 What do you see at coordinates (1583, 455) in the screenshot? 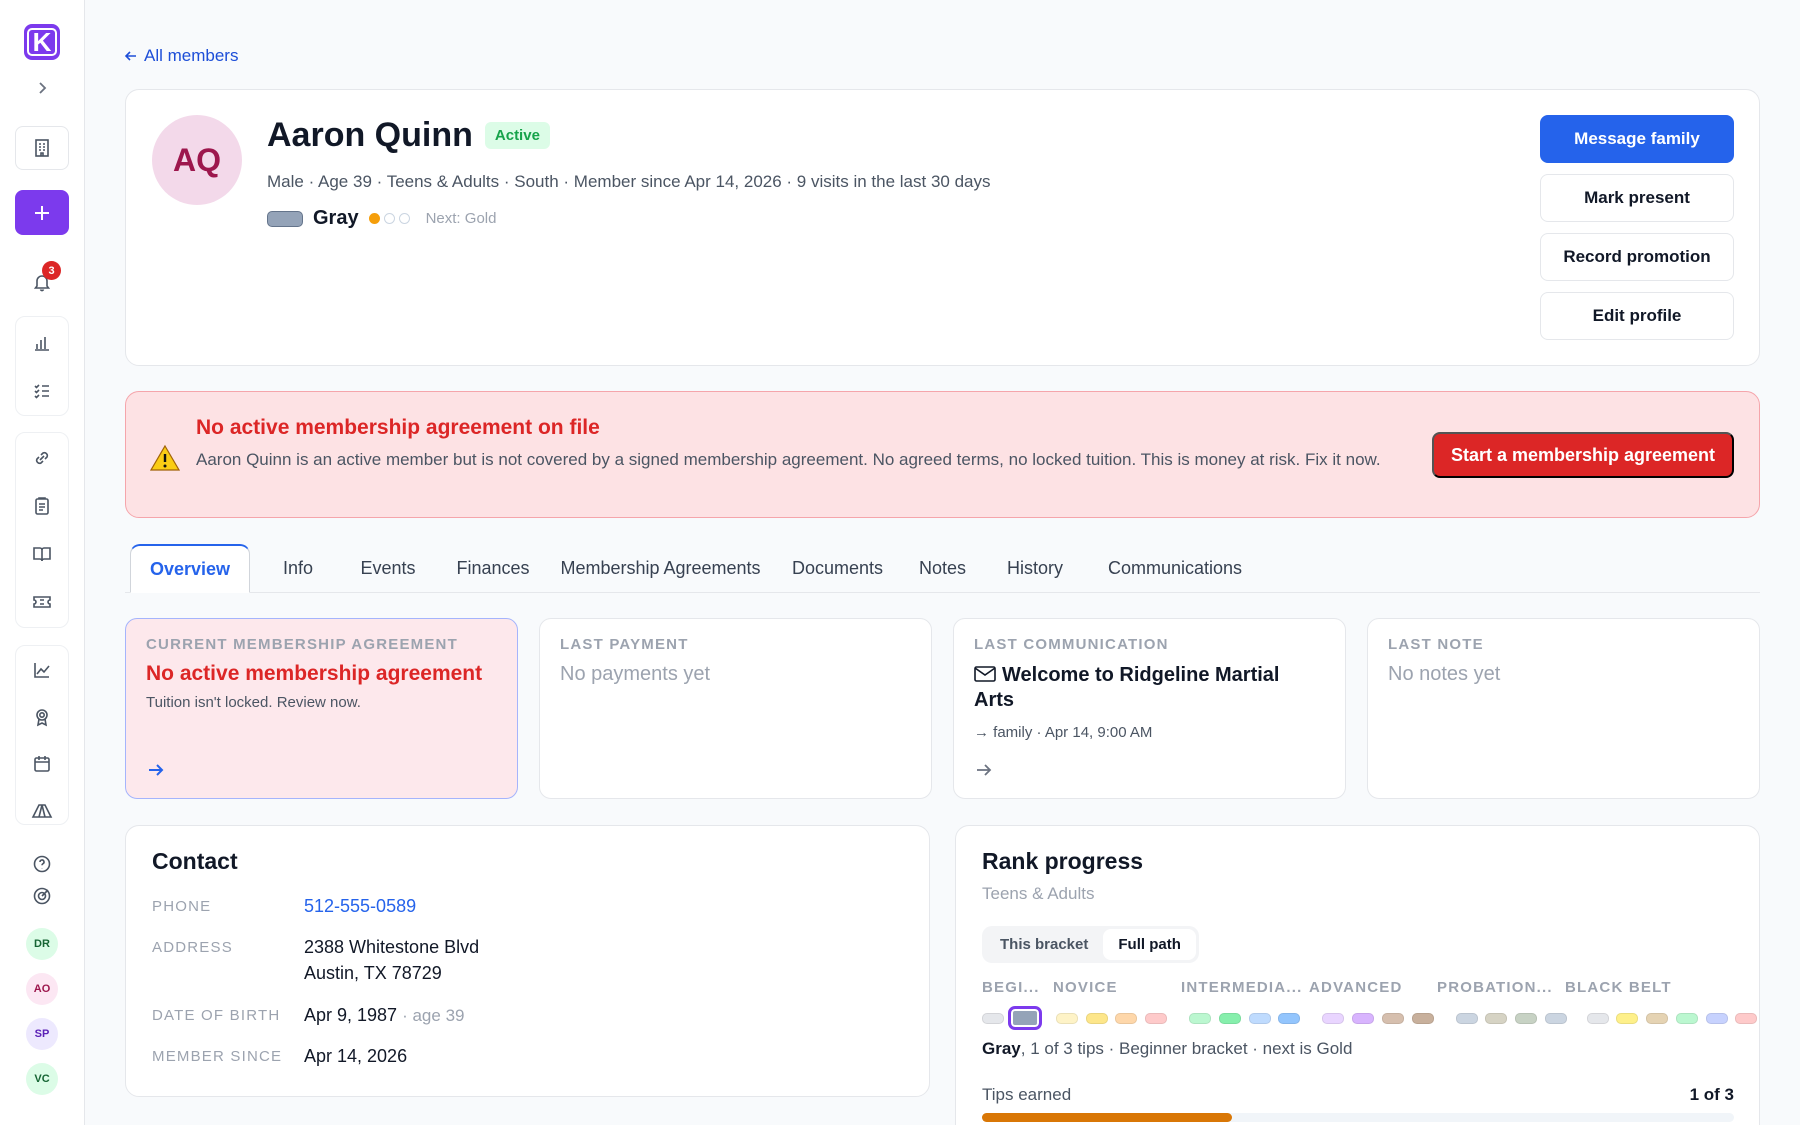
I see `start-agreement-button: Start a membership agreement` at bounding box center [1583, 455].